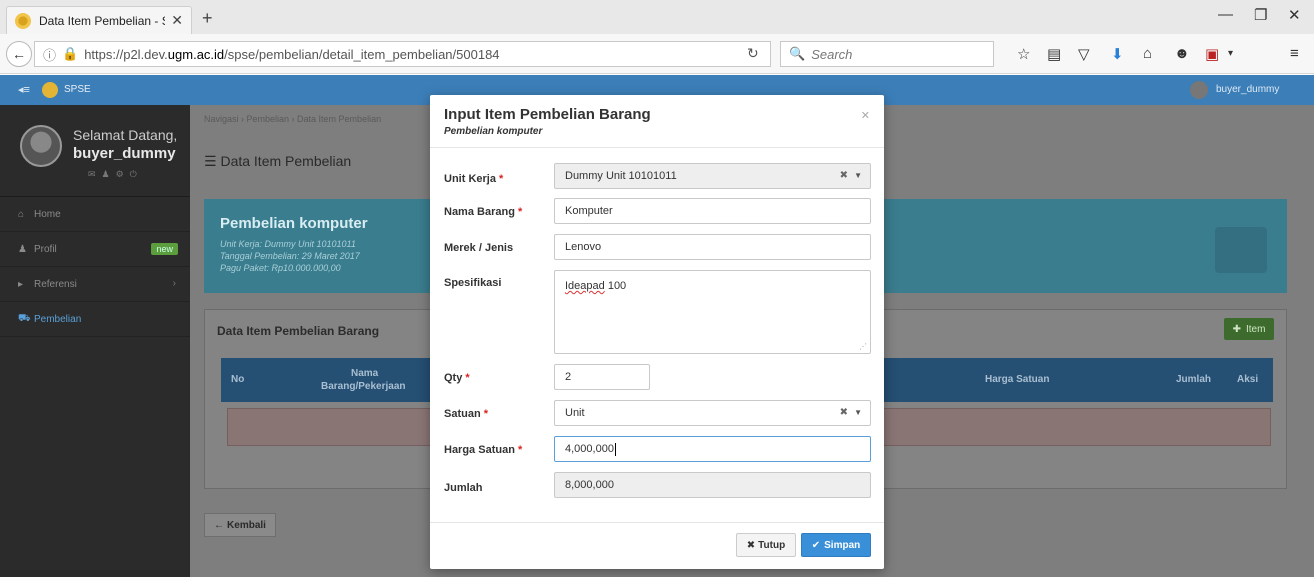 The image size is (1314, 577). I want to click on minimize-icon: —, so click(1225, 14).